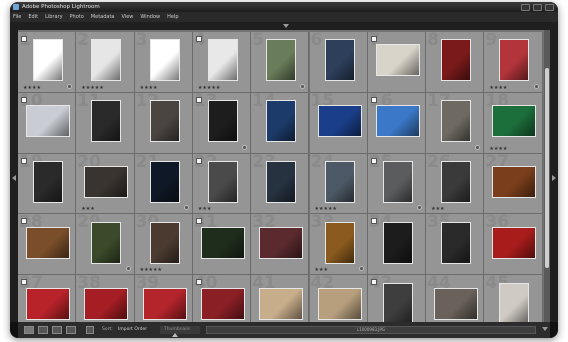 Image resolution: width=568 pixels, height=342 pixels. I want to click on compare-view-button, so click(57, 330).